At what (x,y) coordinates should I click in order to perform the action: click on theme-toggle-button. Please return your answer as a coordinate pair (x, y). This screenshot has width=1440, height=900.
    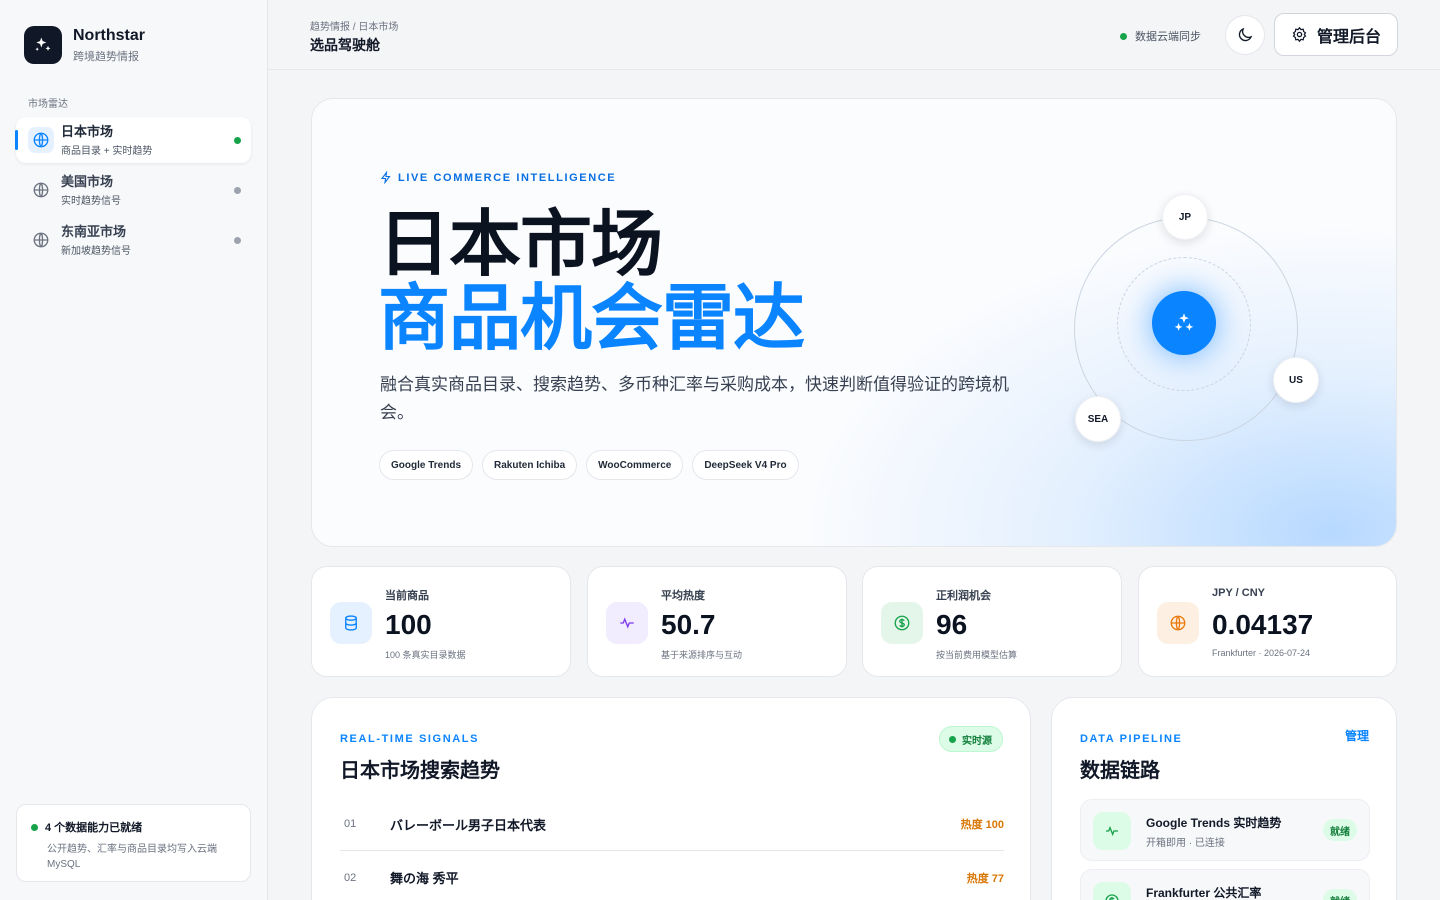
    Looking at the image, I should click on (1245, 35).